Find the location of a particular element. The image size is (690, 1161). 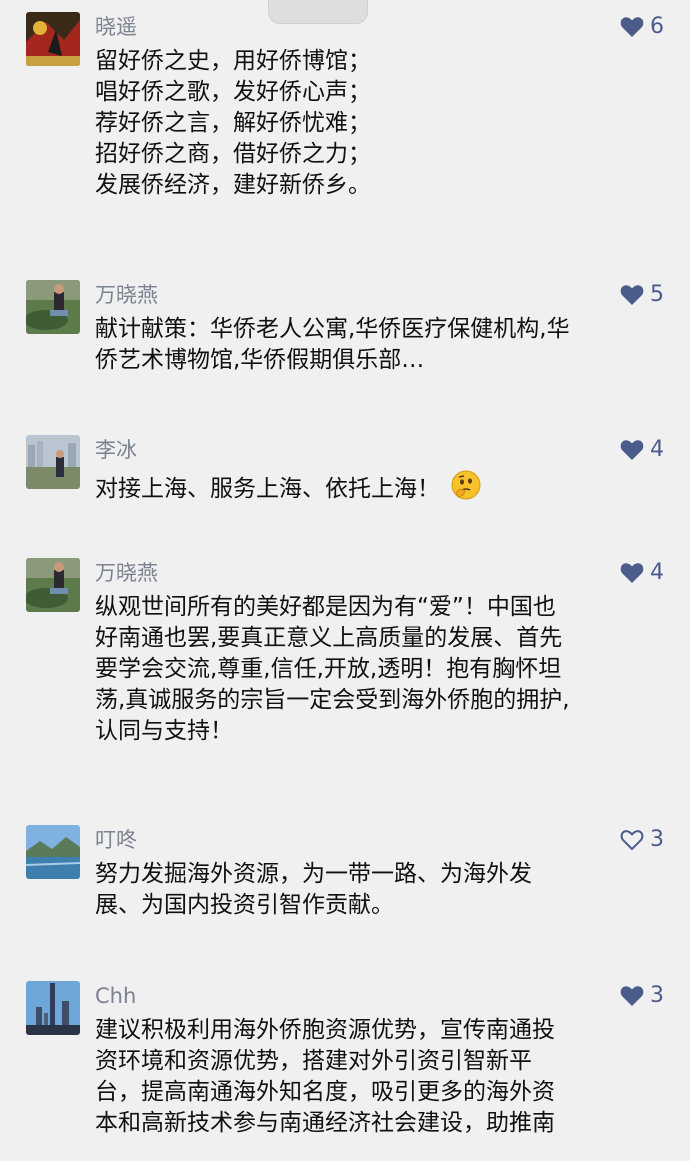

like-count: 5 is located at coordinates (657, 294).